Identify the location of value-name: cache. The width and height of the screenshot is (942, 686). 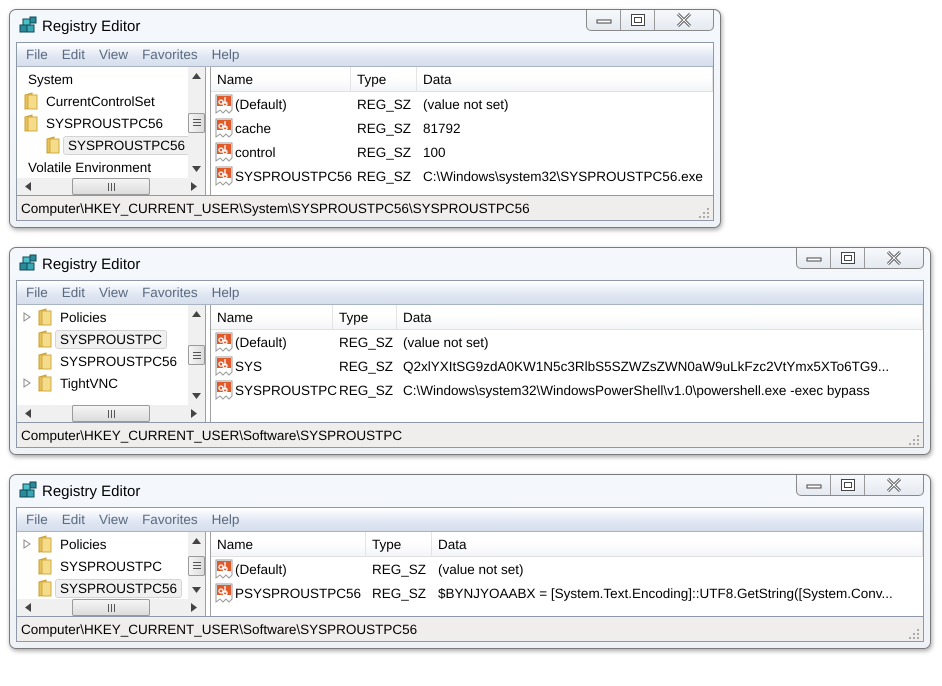
(253, 128).